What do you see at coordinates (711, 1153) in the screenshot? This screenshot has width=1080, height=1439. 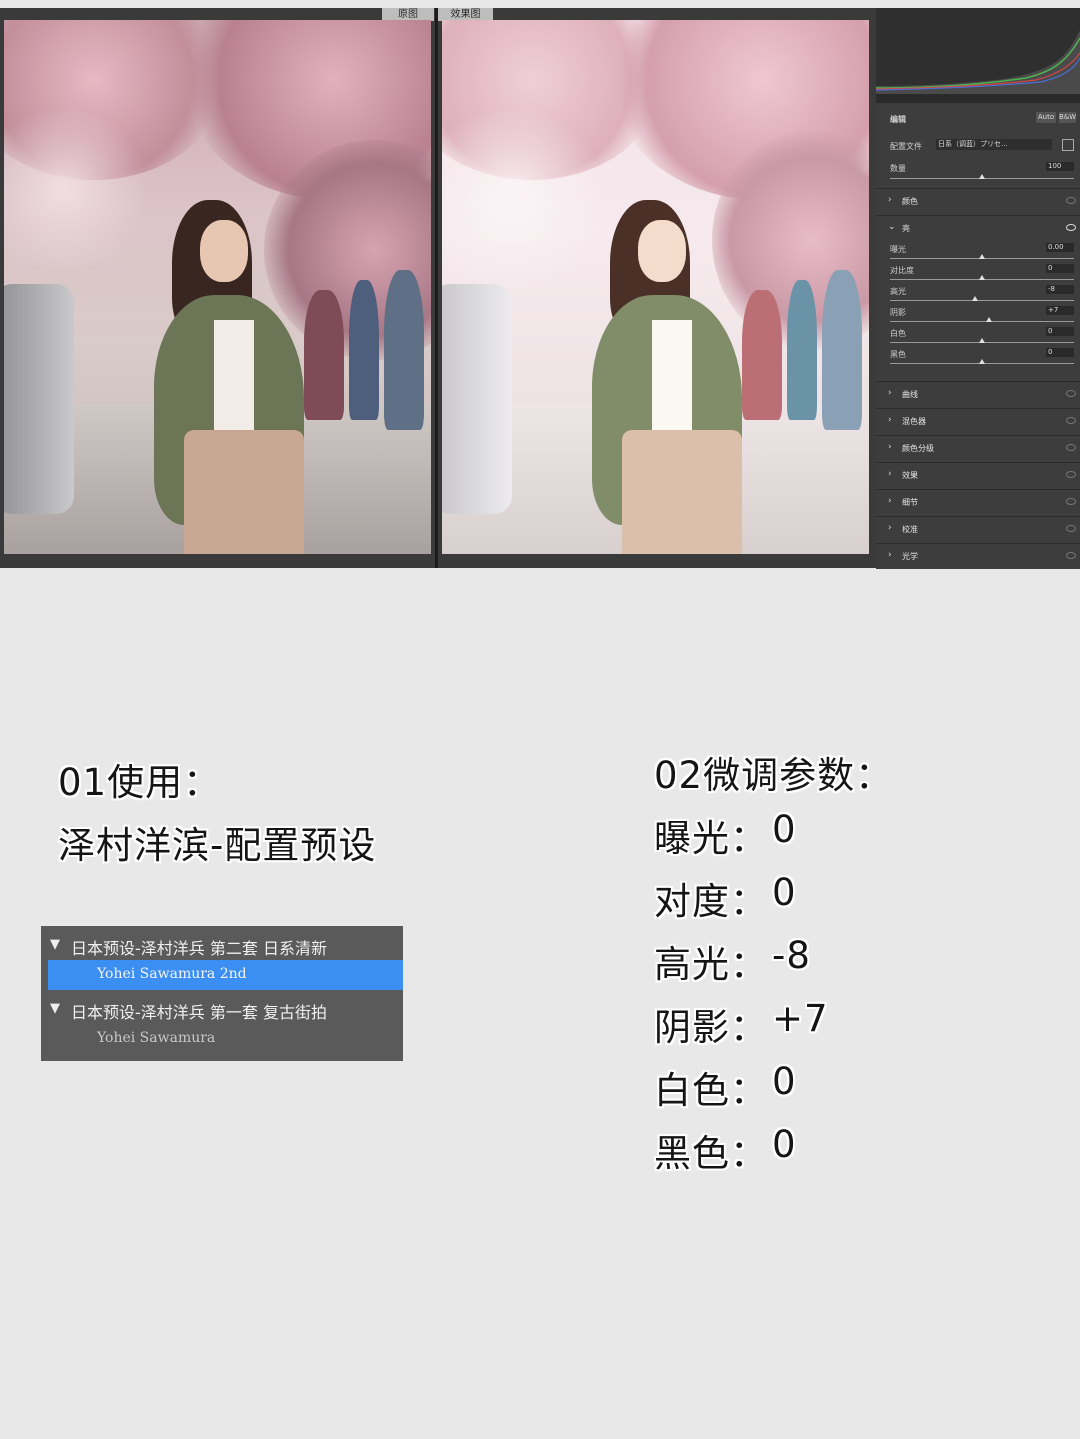 I see `param-name: 黑色：` at bounding box center [711, 1153].